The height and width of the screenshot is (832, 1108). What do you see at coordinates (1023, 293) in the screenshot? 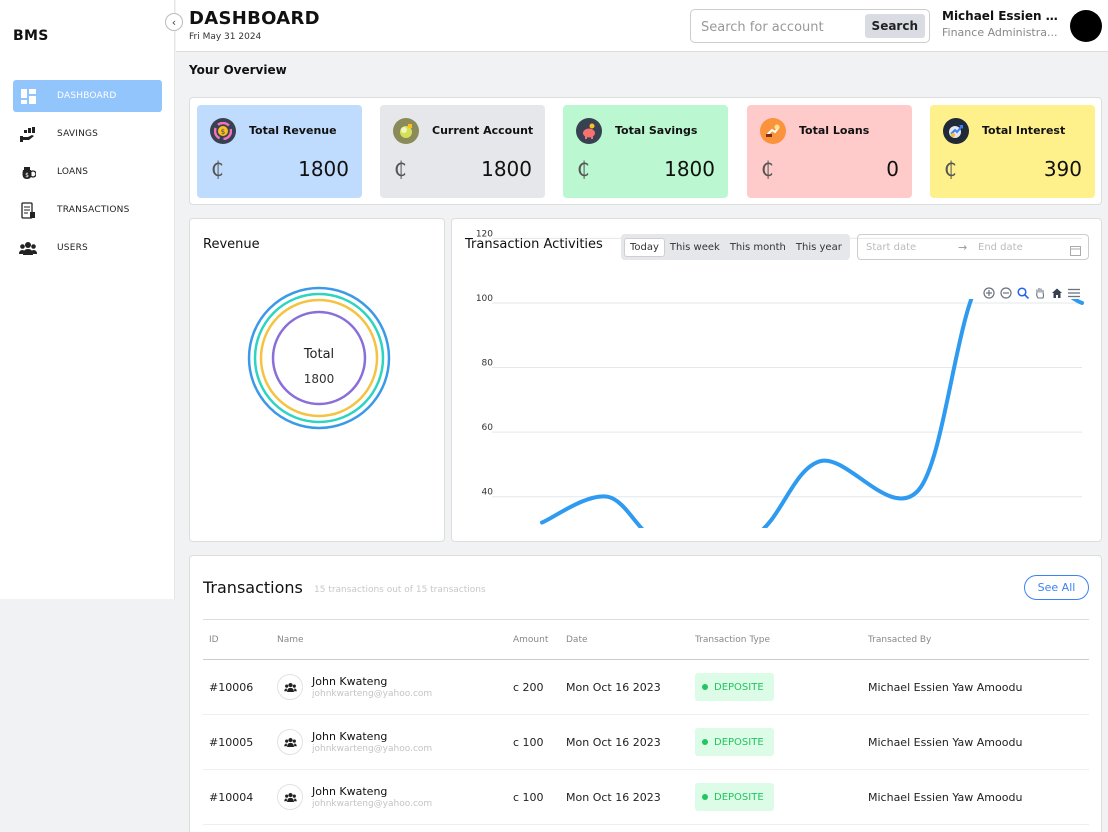
I see `magnifier-icon` at bounding box center [1023, 293].